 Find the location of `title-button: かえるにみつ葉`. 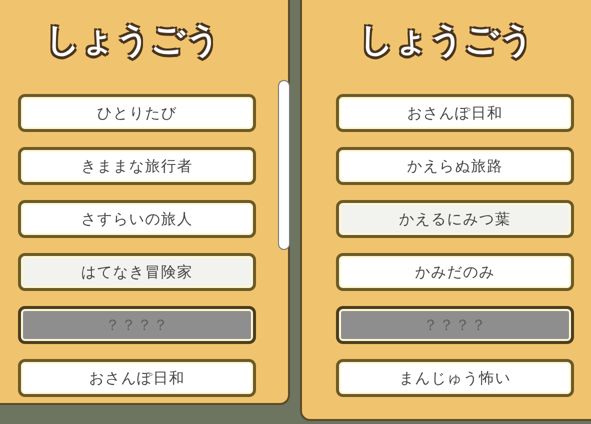

title-button: かえるにみつ葉 is located at coordinates (455, 219).